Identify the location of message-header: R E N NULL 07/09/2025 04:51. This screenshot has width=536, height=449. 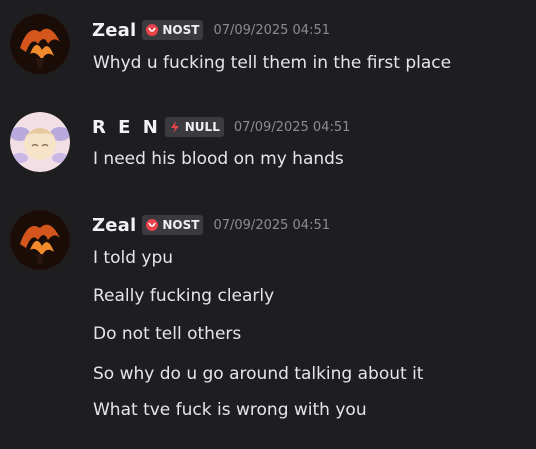
(221, 127).